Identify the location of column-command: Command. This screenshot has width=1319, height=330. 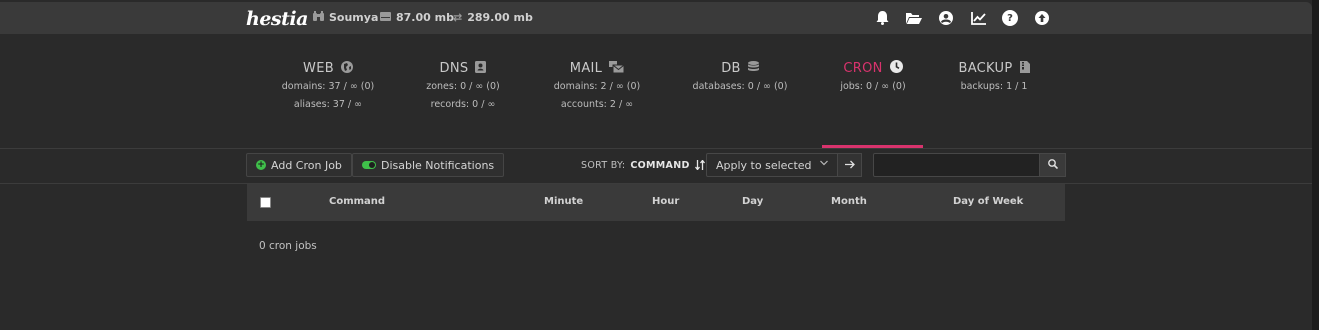
(357, 201).